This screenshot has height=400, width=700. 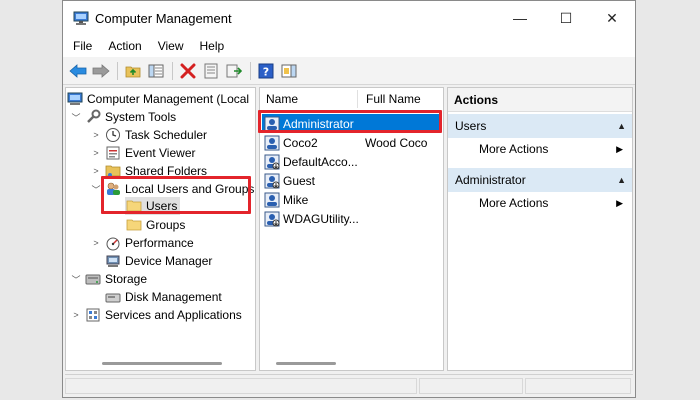 What do you see at coordinates (351, 142) in the screenshot?
I see `list-item-coco2: Coco2 Wood Coco` at bounding box center [351, 142].